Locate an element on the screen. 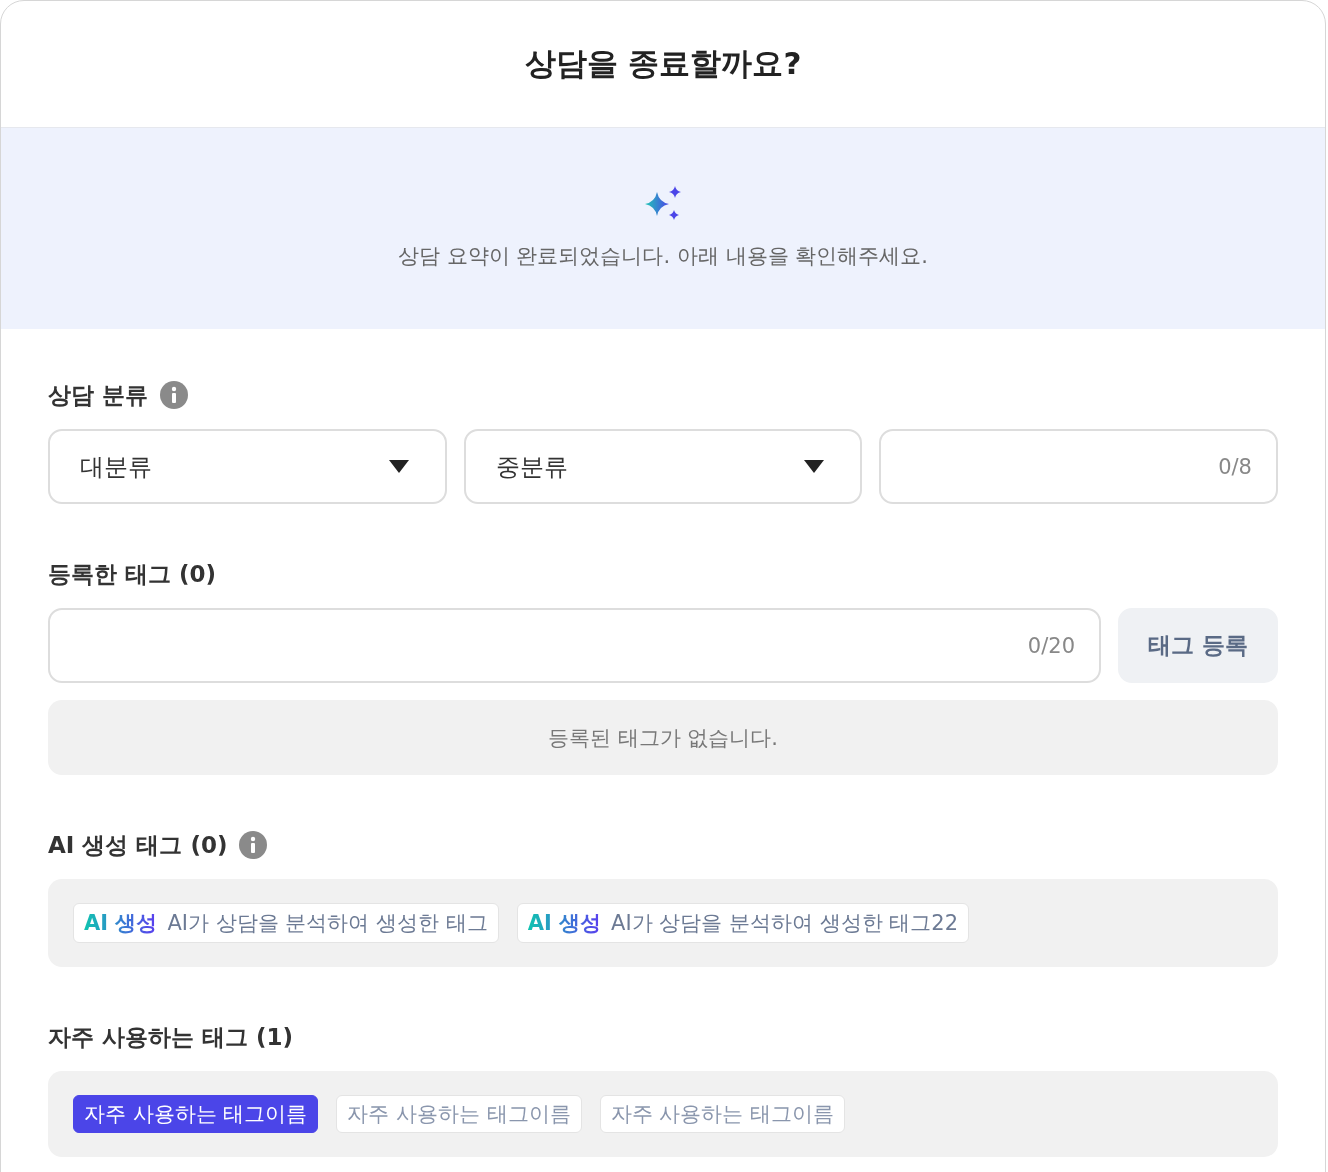  section-label: AI 생성 태그 (0) is located at coordinates (138, 845).